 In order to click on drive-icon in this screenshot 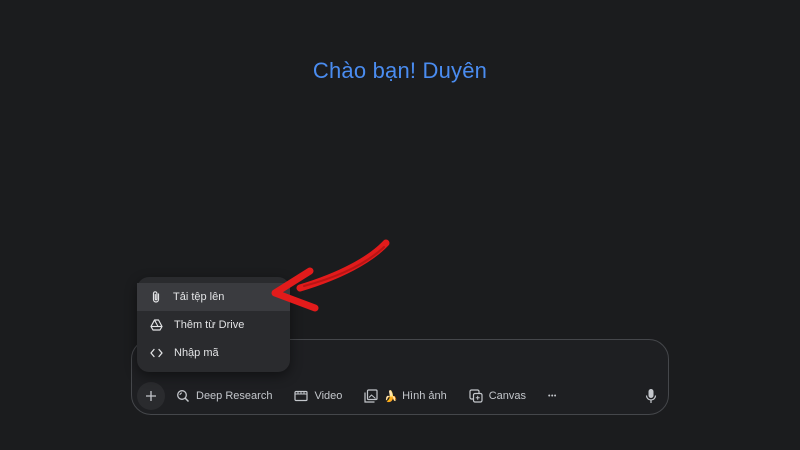, I will do `click(156, 325)`.